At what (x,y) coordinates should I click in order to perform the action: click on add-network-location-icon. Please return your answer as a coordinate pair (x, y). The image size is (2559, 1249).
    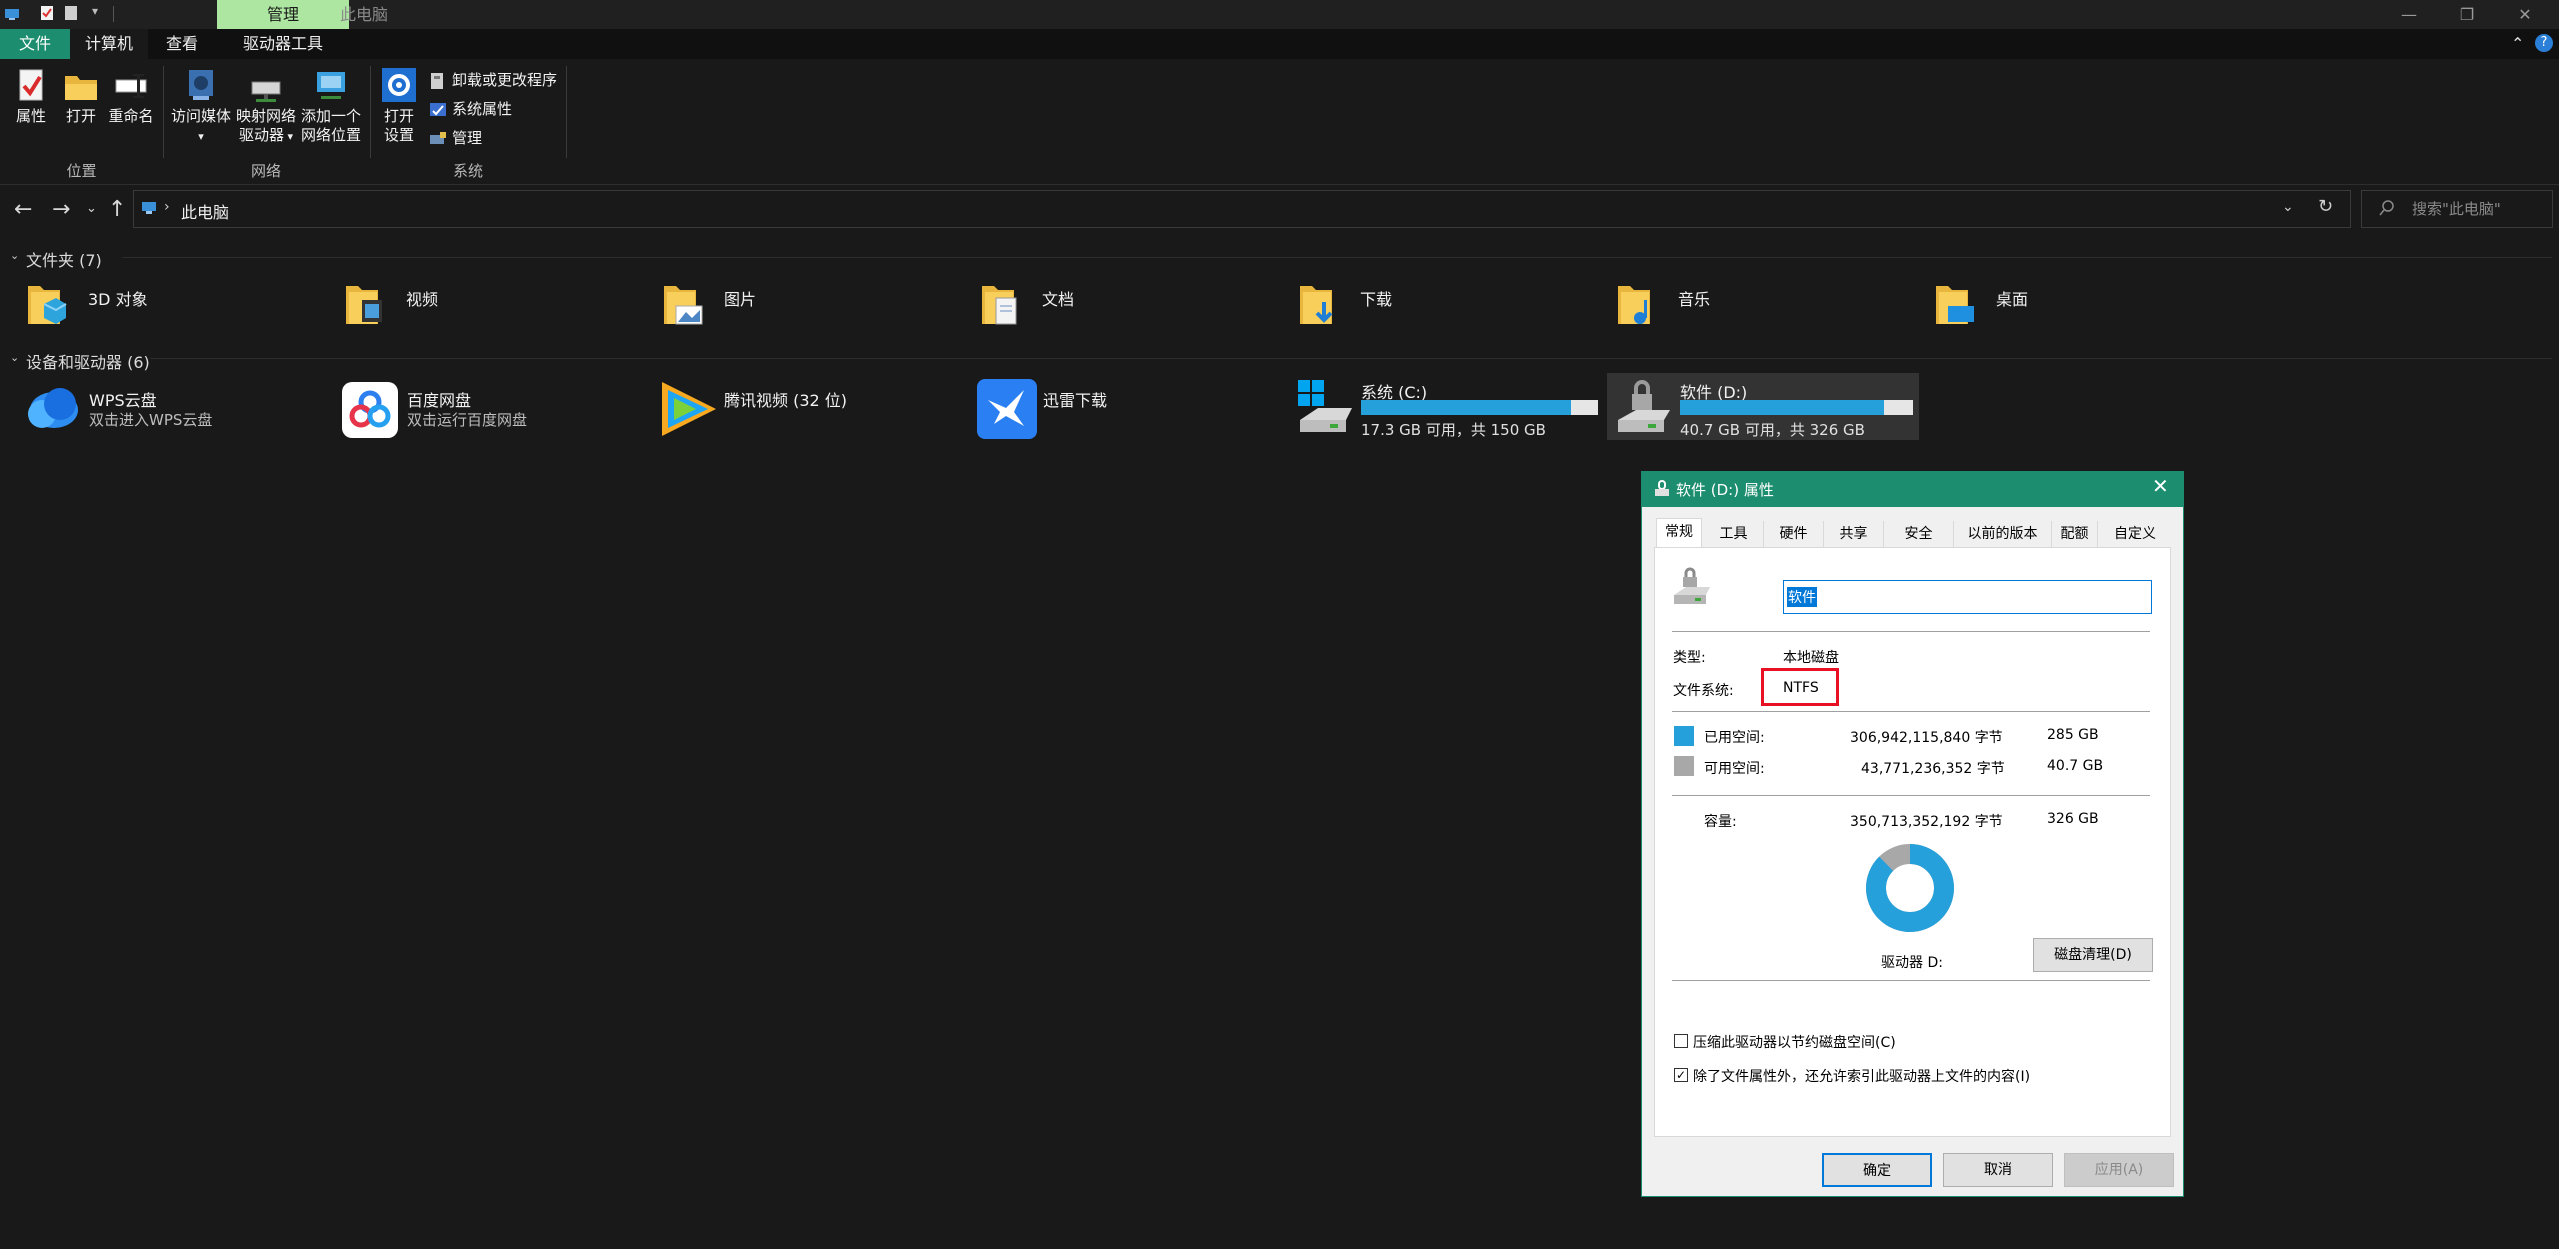
    Looking at the image, I should click on (331, 85).